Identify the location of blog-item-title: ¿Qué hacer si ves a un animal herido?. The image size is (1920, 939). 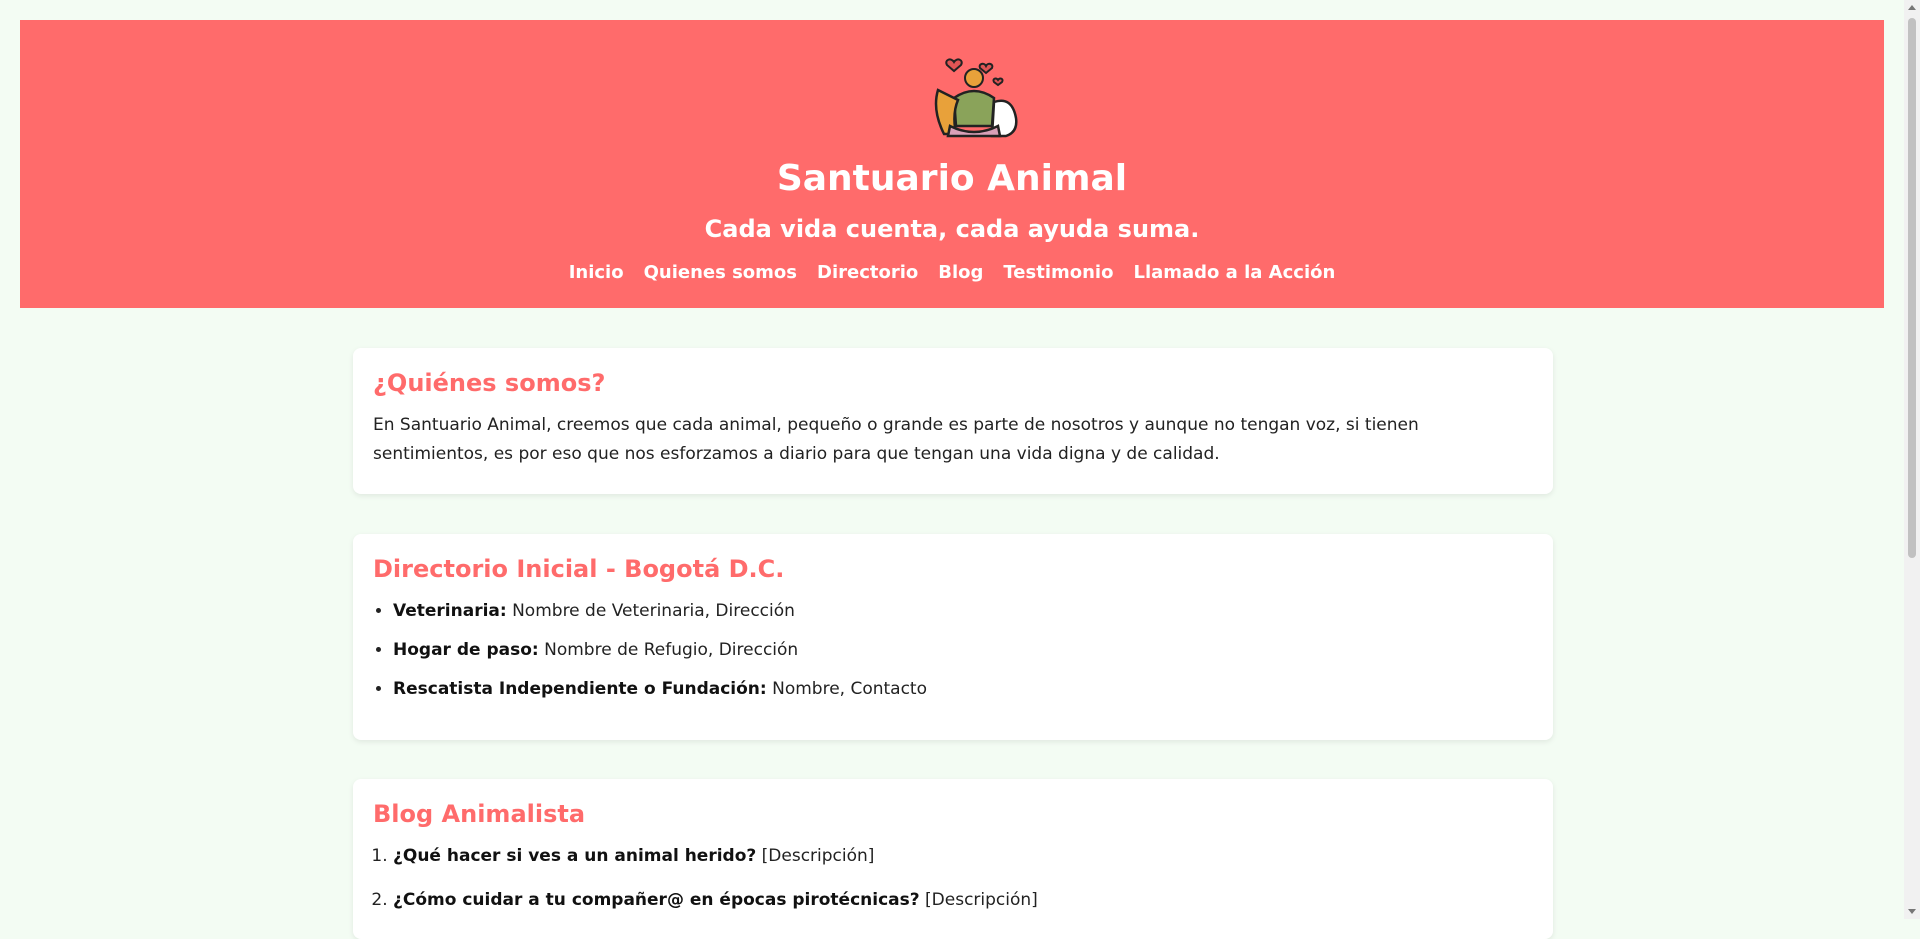
(575, 856).